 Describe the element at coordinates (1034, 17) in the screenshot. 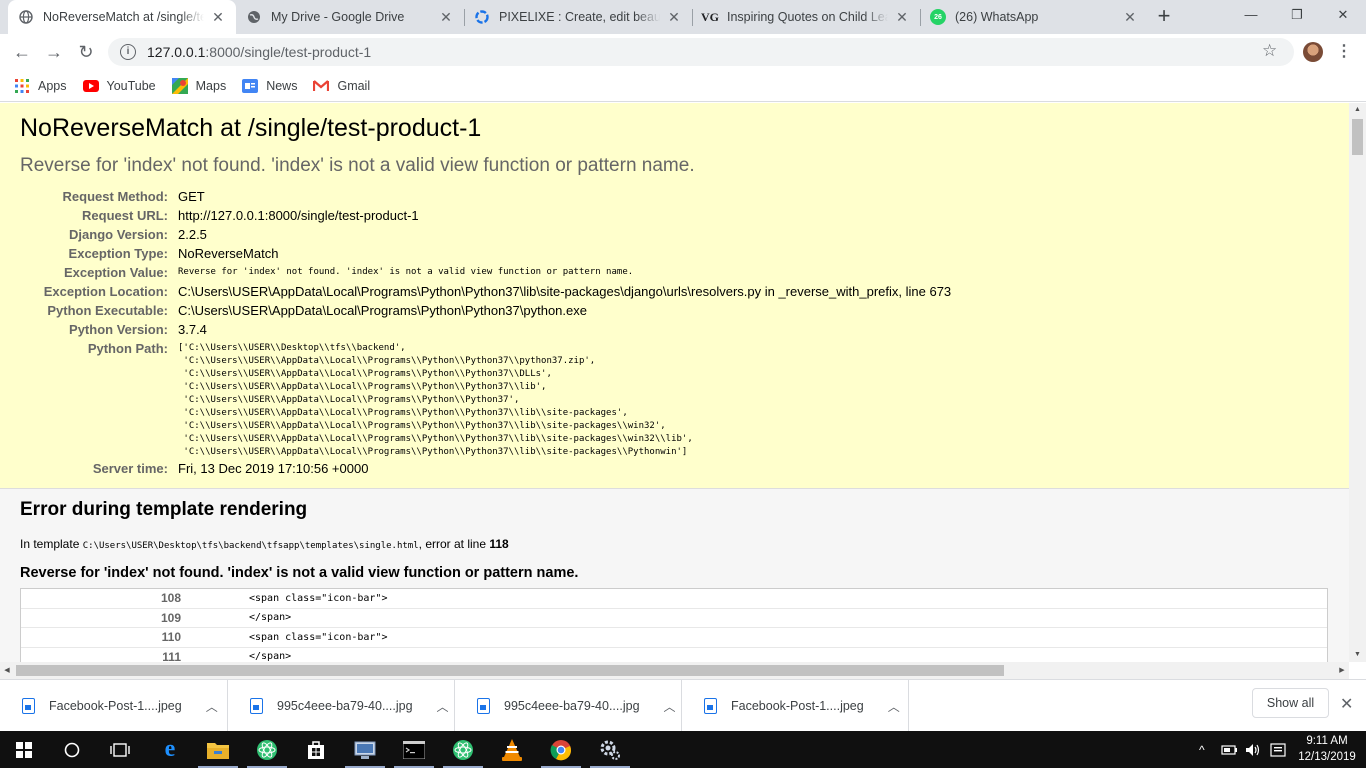

I see `tab-whatsapp: 26 (26) WhatsApp ✕` at that location.